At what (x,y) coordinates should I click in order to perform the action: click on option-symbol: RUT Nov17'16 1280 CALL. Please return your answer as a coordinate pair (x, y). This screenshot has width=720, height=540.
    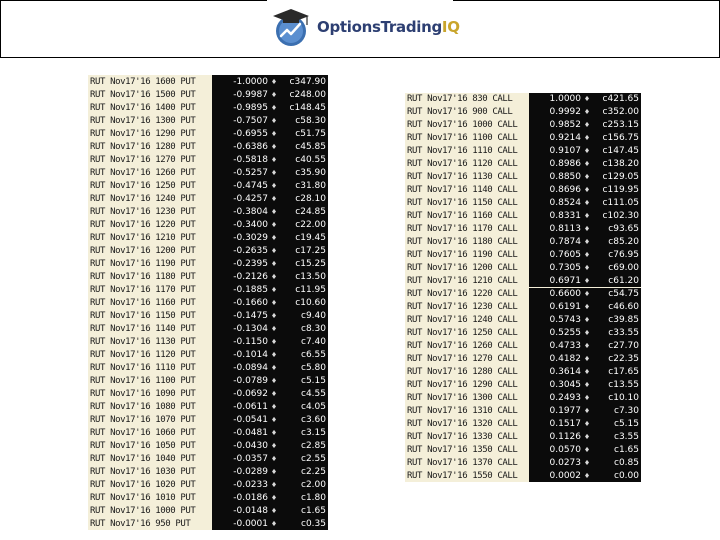
    Looking at the image, I should click on (462, 371).